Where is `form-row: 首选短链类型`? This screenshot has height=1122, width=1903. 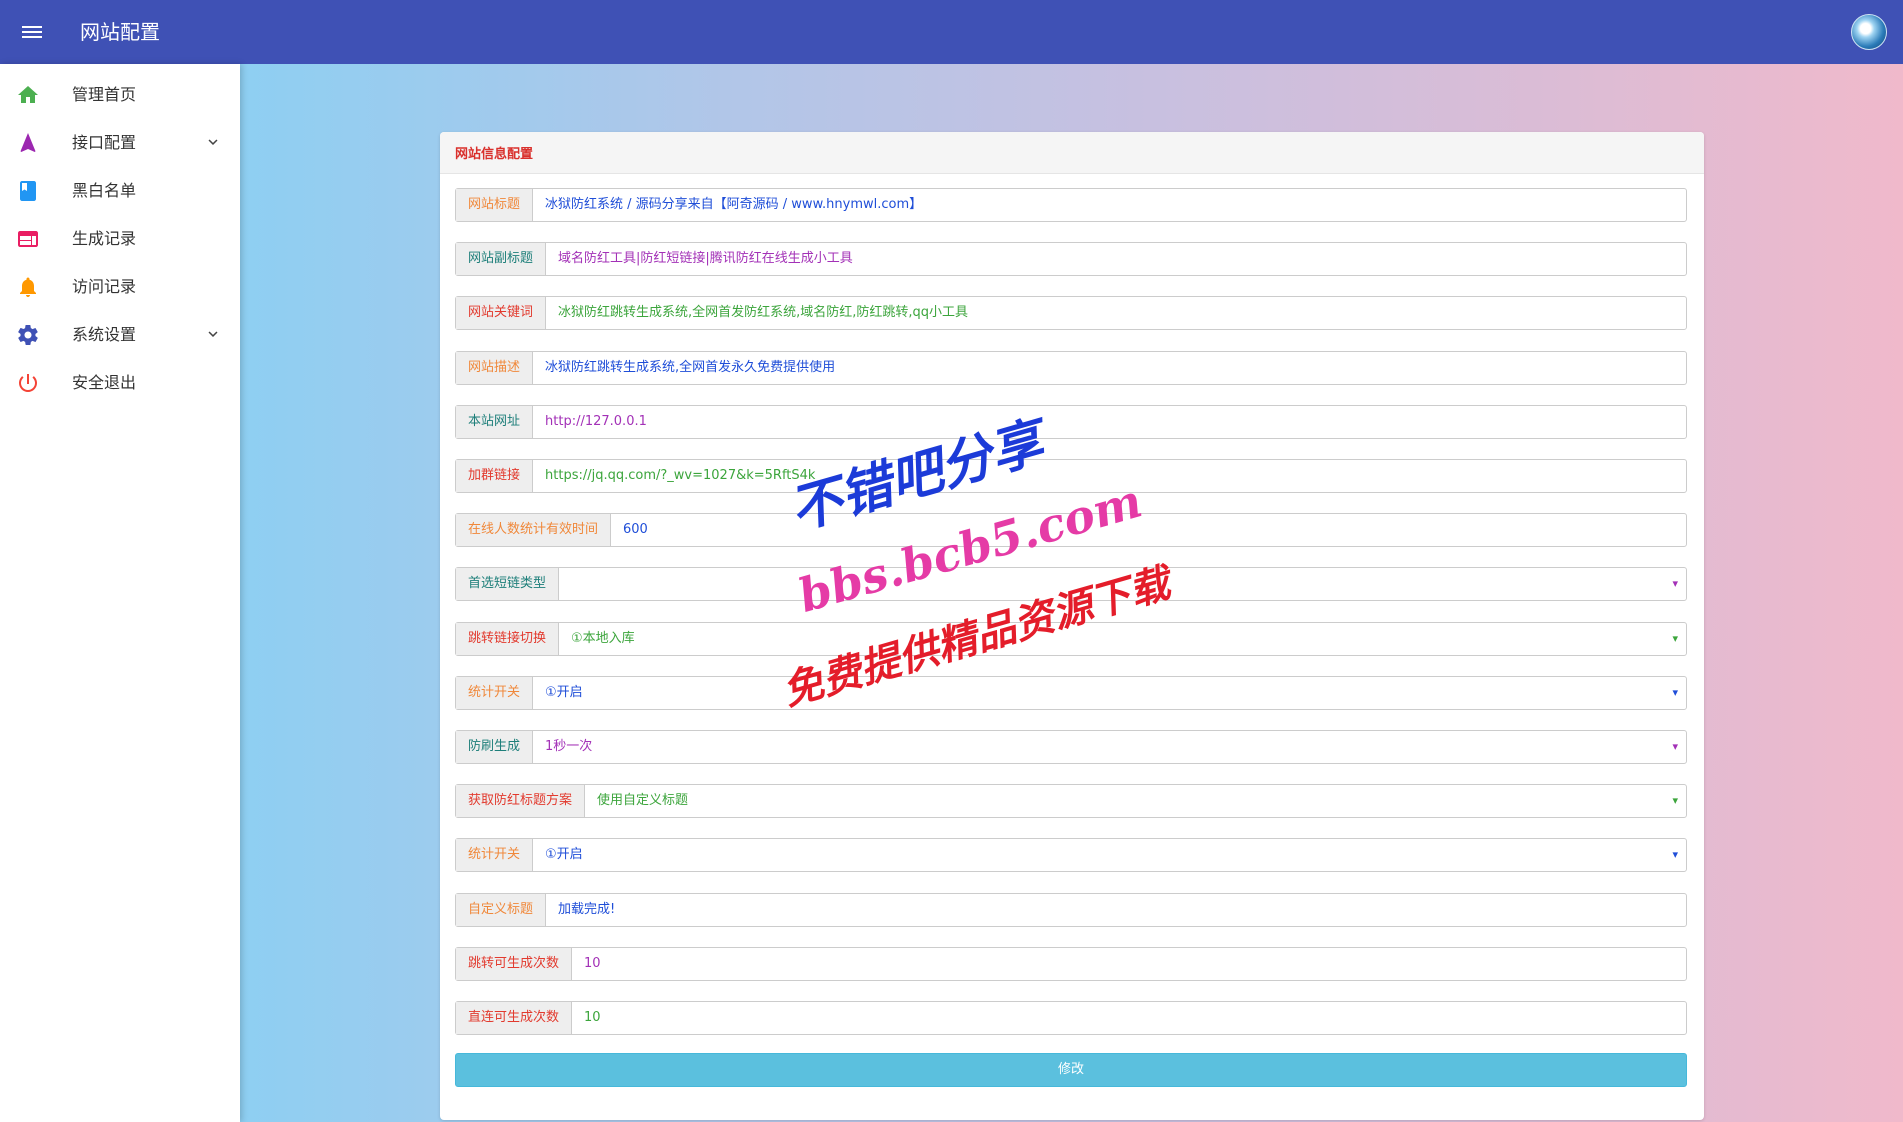 form-row: 首选短链类型 is located at coordinates (1071, 584).